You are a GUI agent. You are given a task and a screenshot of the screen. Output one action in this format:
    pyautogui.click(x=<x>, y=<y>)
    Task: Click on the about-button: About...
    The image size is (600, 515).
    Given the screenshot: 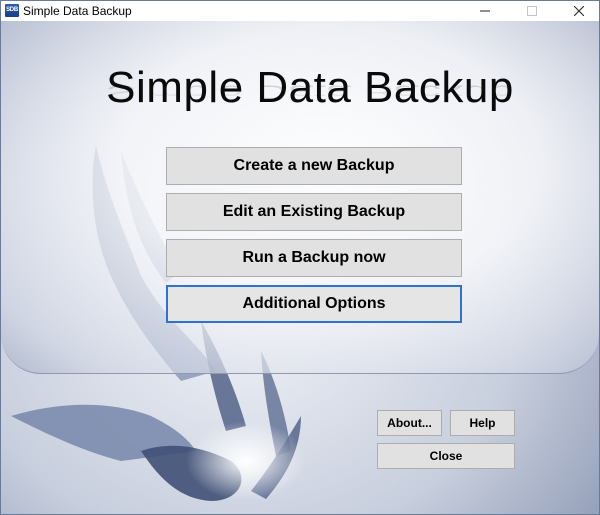 What is the action you would take?
    pyautogui.click(x=409, y=423)
    